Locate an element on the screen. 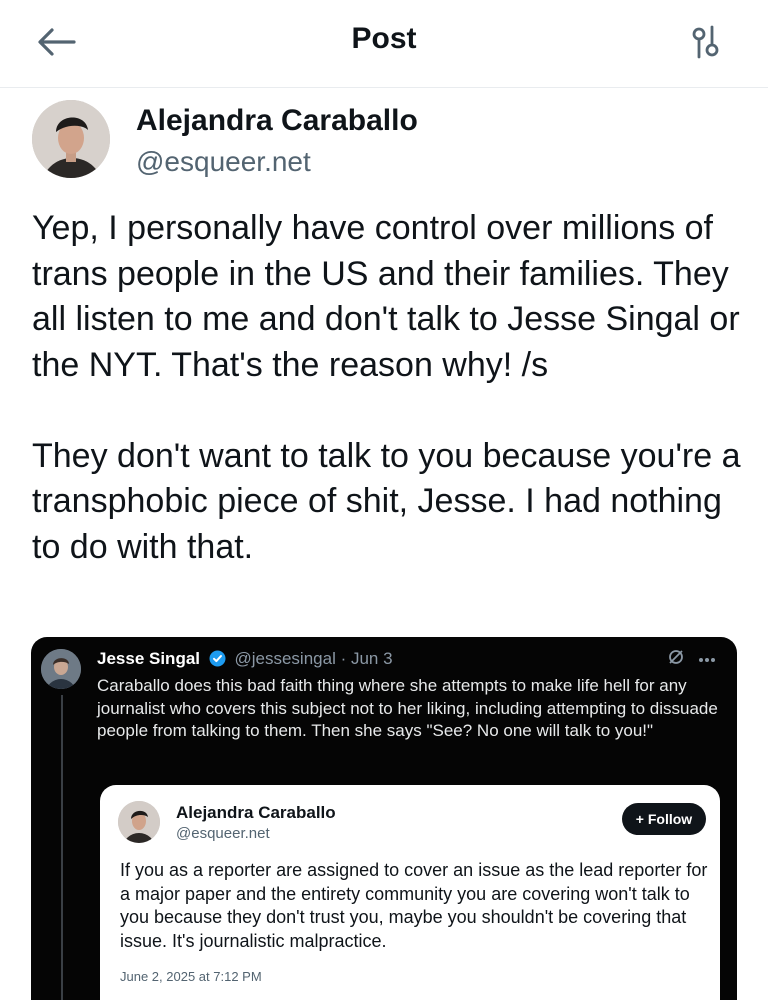 The width and height of the screenshot is (768, 1000). avatar is located at coordinates (71, 139).